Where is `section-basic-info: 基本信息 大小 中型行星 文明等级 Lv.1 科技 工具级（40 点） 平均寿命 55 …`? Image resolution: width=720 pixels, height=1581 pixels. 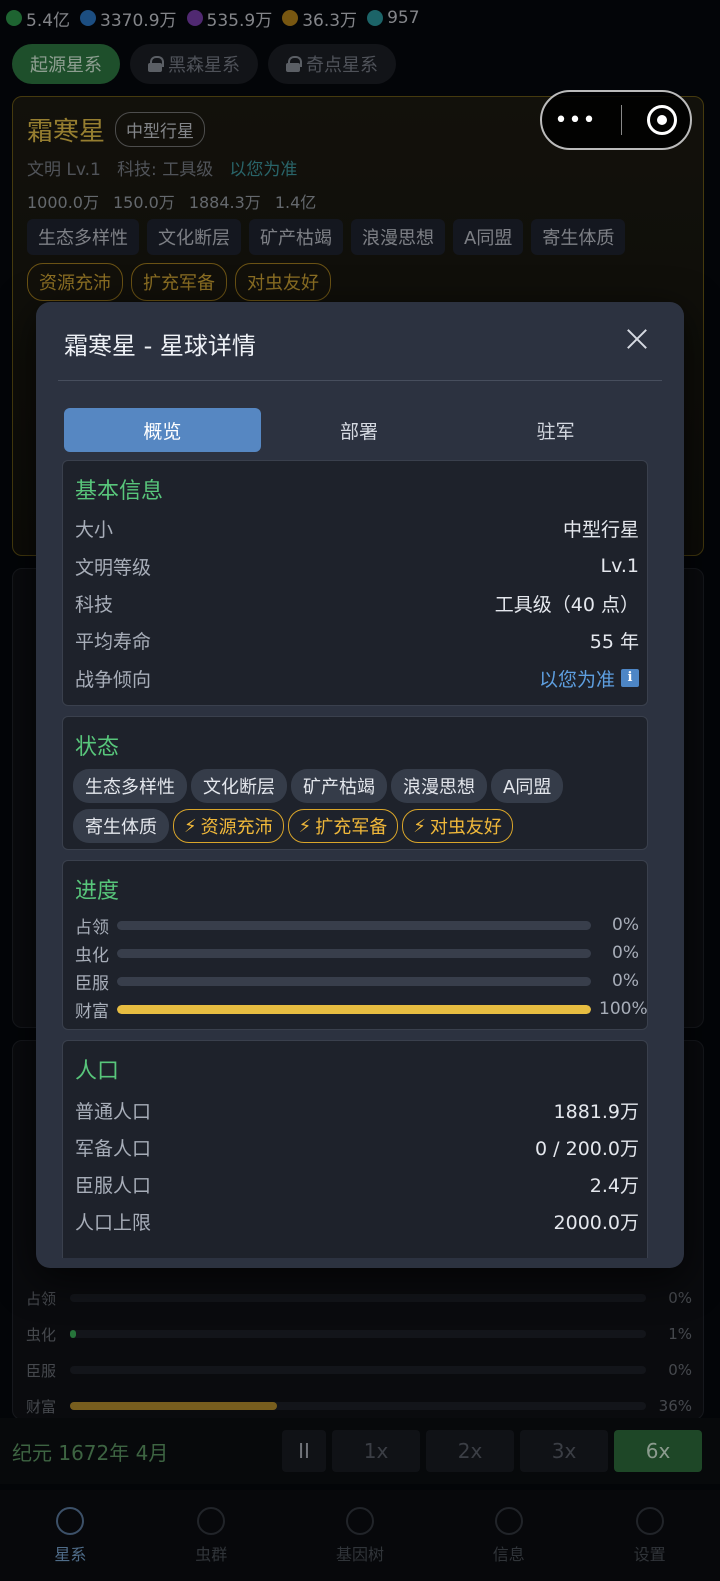
section-basic-info: 基本信息 大小 中型行星 文明等级 Lv.1 科技 工具级（40 点） 平均寿命 55 … is located at coordinates (355, 583).